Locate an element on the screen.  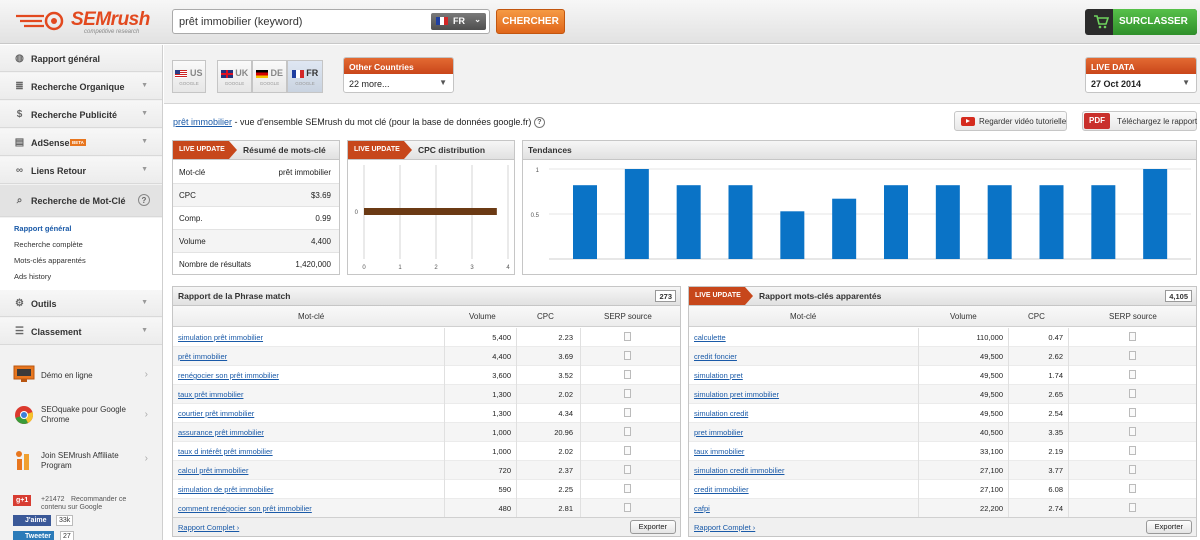
keyword-link: cafpi is located at coordinates (702, 508).